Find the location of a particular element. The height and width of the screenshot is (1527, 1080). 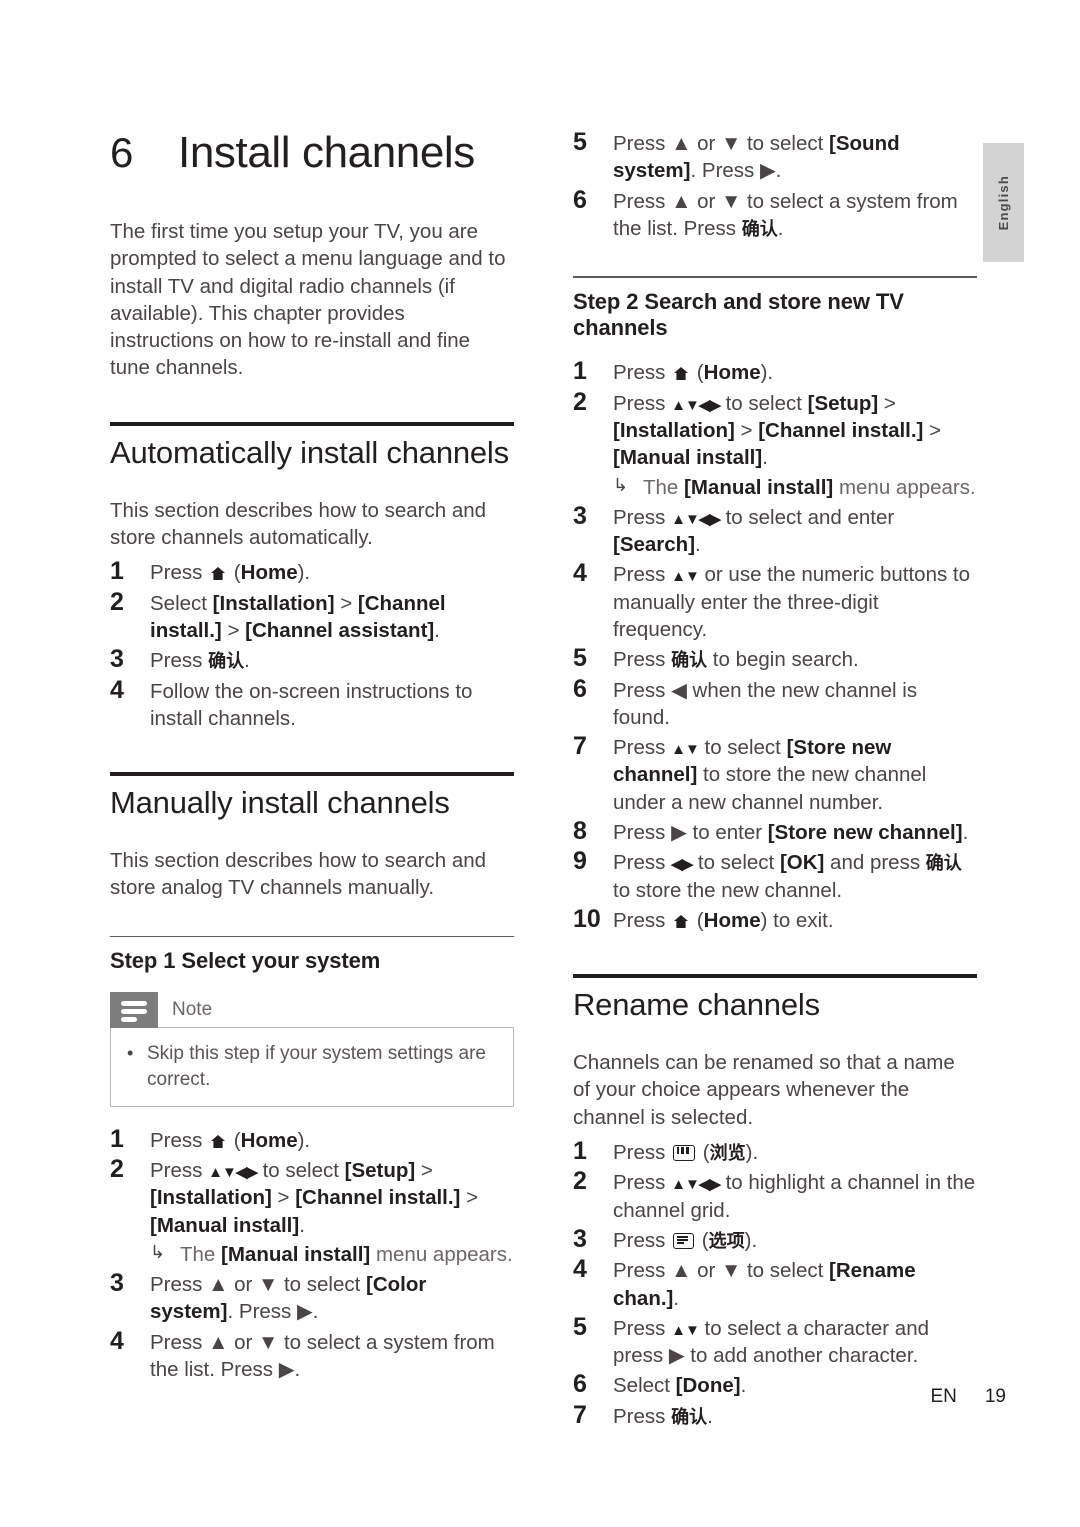

step-number: 9 is located at coordinates (580, 861).